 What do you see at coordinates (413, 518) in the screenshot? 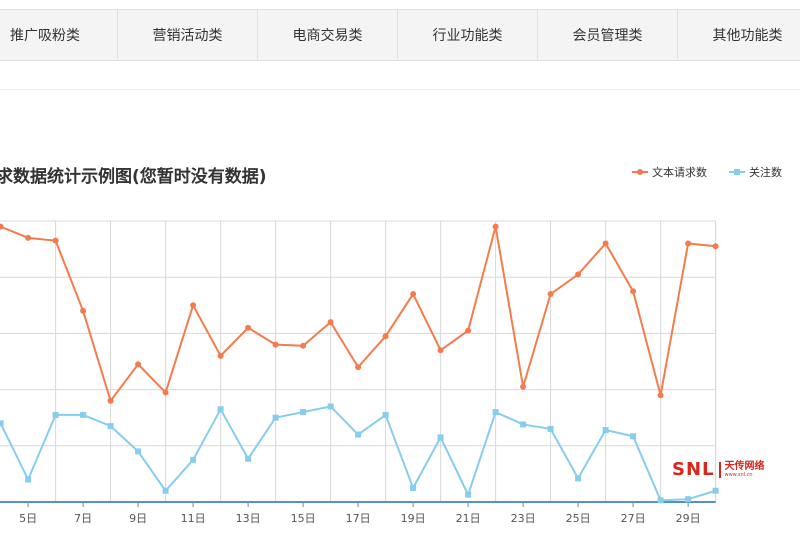
I see `x-tick-label: 19日` at bounding box center [413, 518].